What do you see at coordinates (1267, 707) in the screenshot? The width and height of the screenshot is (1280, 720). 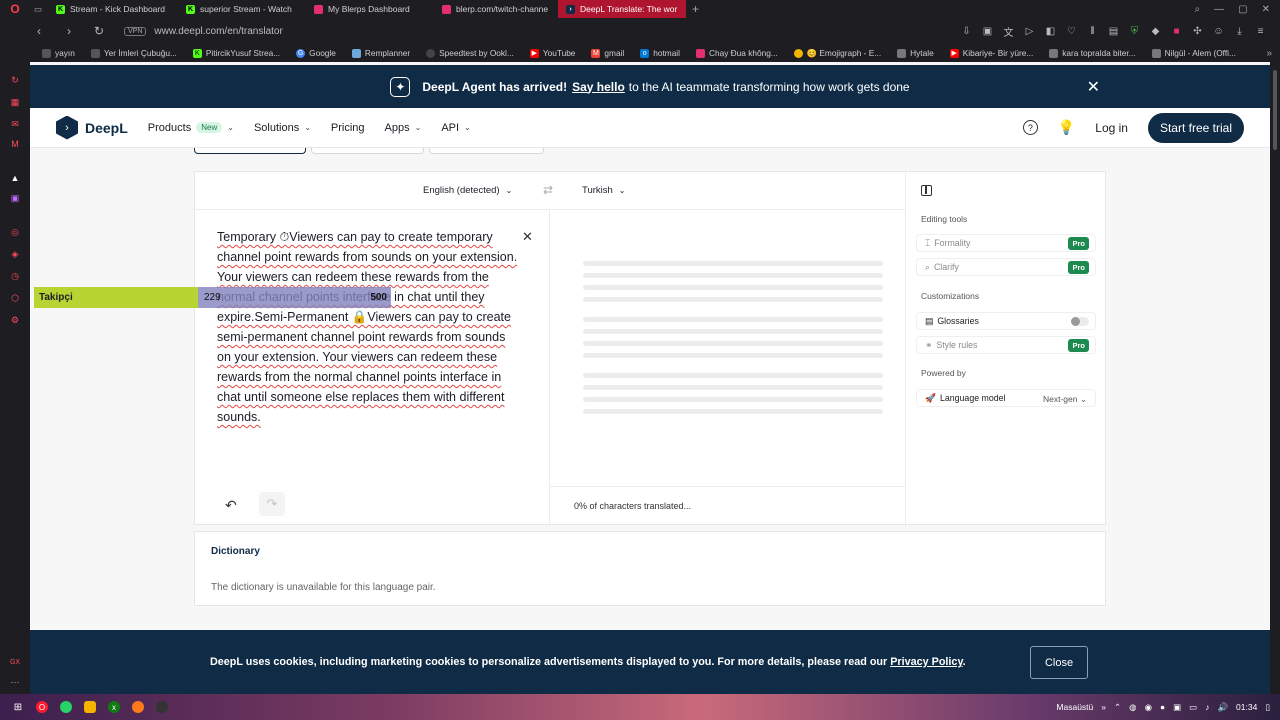 I see `notification-icon: ▯` at bounding box center [1267, 707].